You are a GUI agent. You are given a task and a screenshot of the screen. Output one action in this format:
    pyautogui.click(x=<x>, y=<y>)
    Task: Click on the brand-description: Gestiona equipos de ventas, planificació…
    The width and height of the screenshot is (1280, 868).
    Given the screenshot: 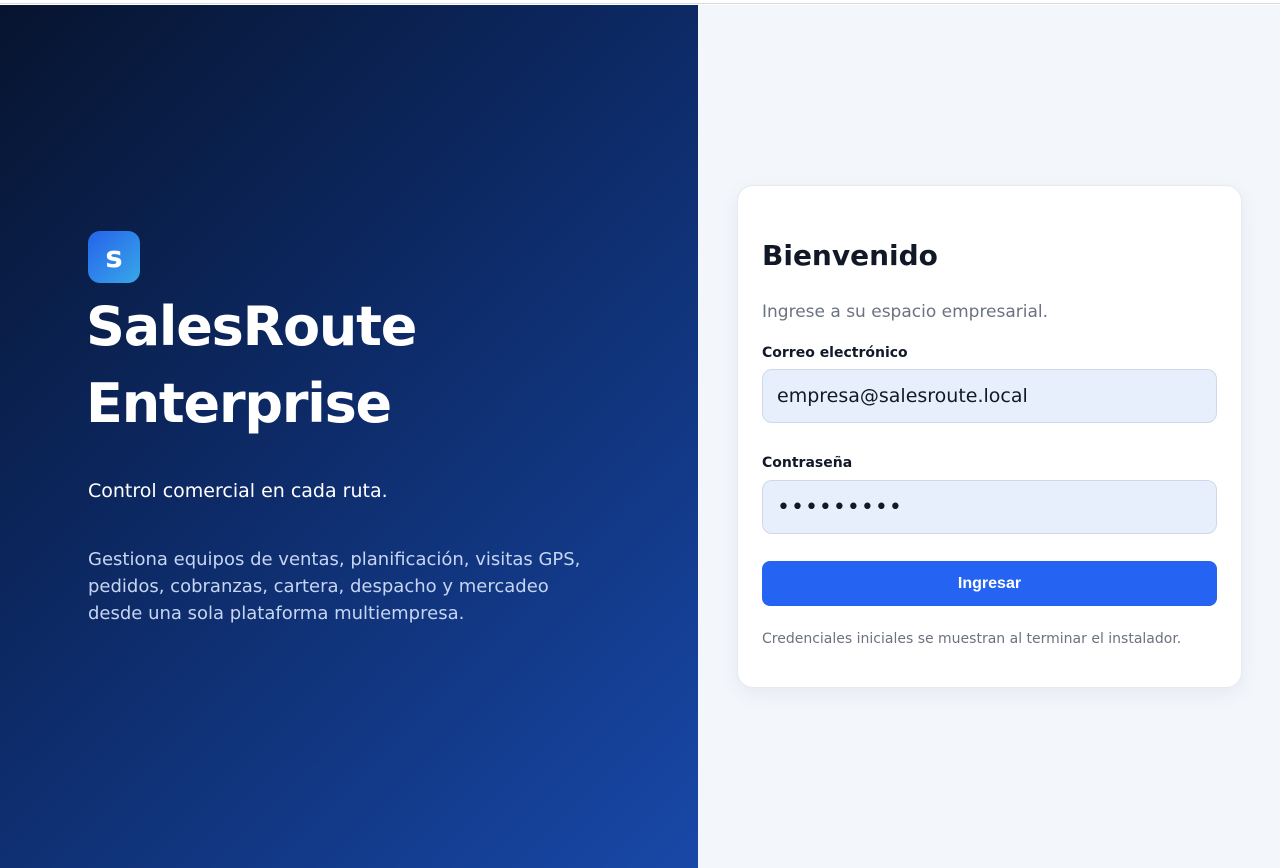 What is the action you would take?
    pyautogui.click(x=334, y=586)
    